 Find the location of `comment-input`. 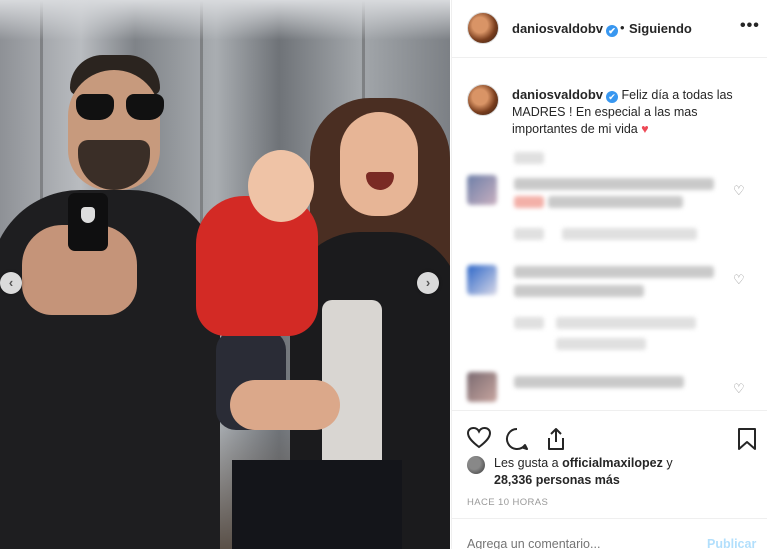

comment-input is located at coordinates (567, 543).